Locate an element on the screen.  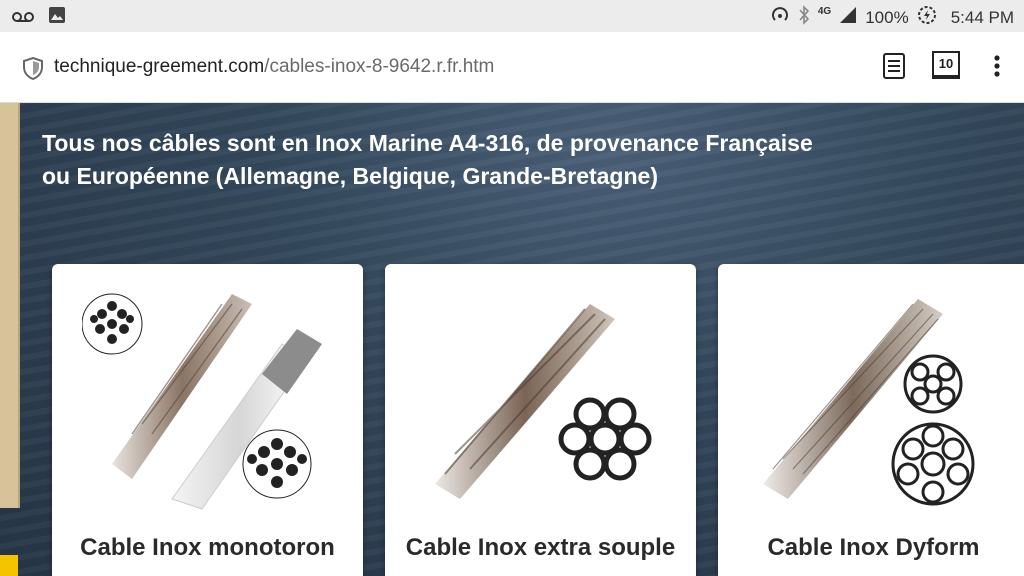
url-domain: technique-greement.com is located at coordinates (159, 66).